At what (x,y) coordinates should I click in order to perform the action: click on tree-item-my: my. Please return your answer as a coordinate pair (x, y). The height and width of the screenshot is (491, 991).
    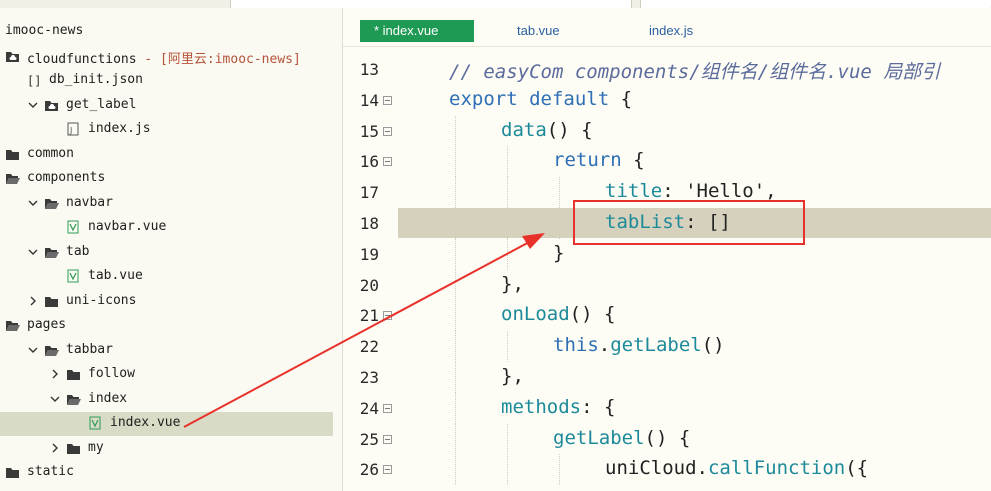
    Looking at the image, I should click on (166, 449).